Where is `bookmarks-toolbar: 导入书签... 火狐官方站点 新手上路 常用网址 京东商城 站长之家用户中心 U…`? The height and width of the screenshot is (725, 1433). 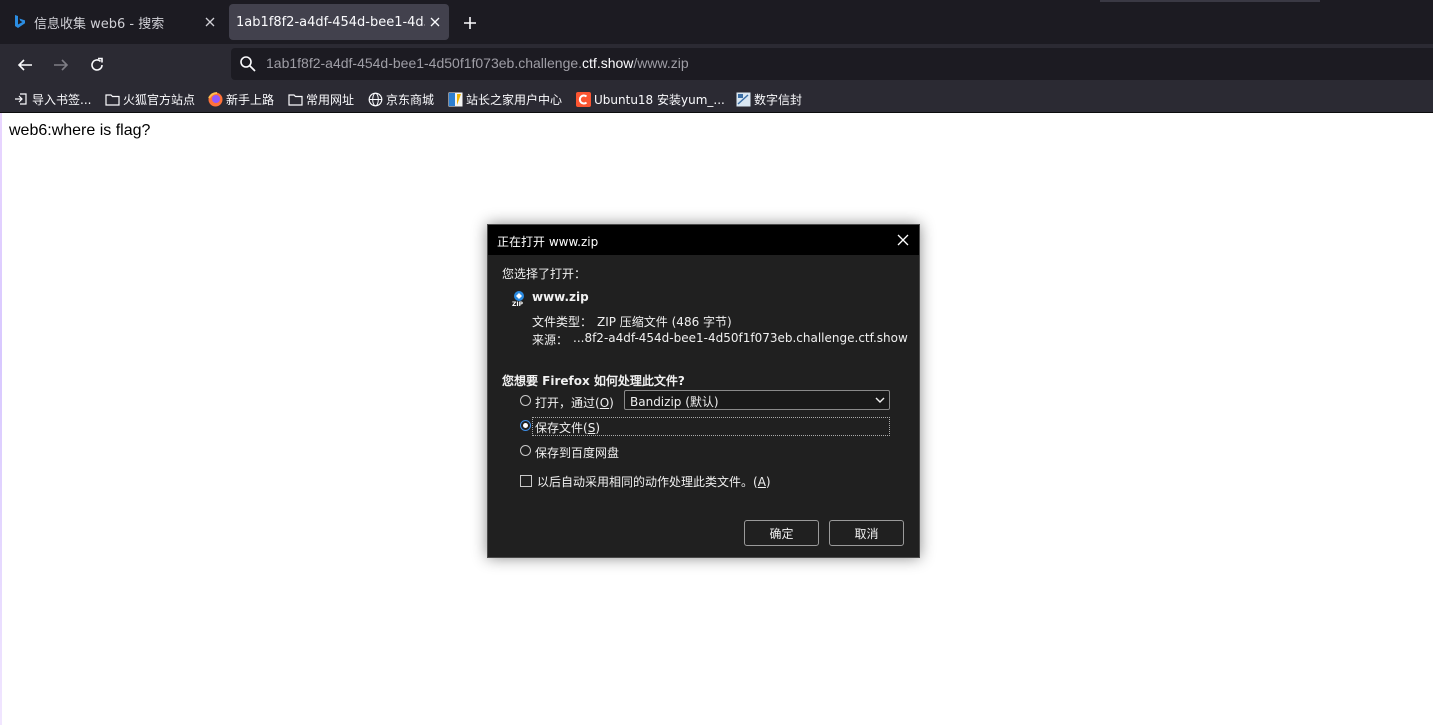
bookmarks-toolbar: 导入书签... 火狐官方站点 新手上路 常用网址 京东商城 站长之家用户中心 U… is located at coordinates (716, 99).